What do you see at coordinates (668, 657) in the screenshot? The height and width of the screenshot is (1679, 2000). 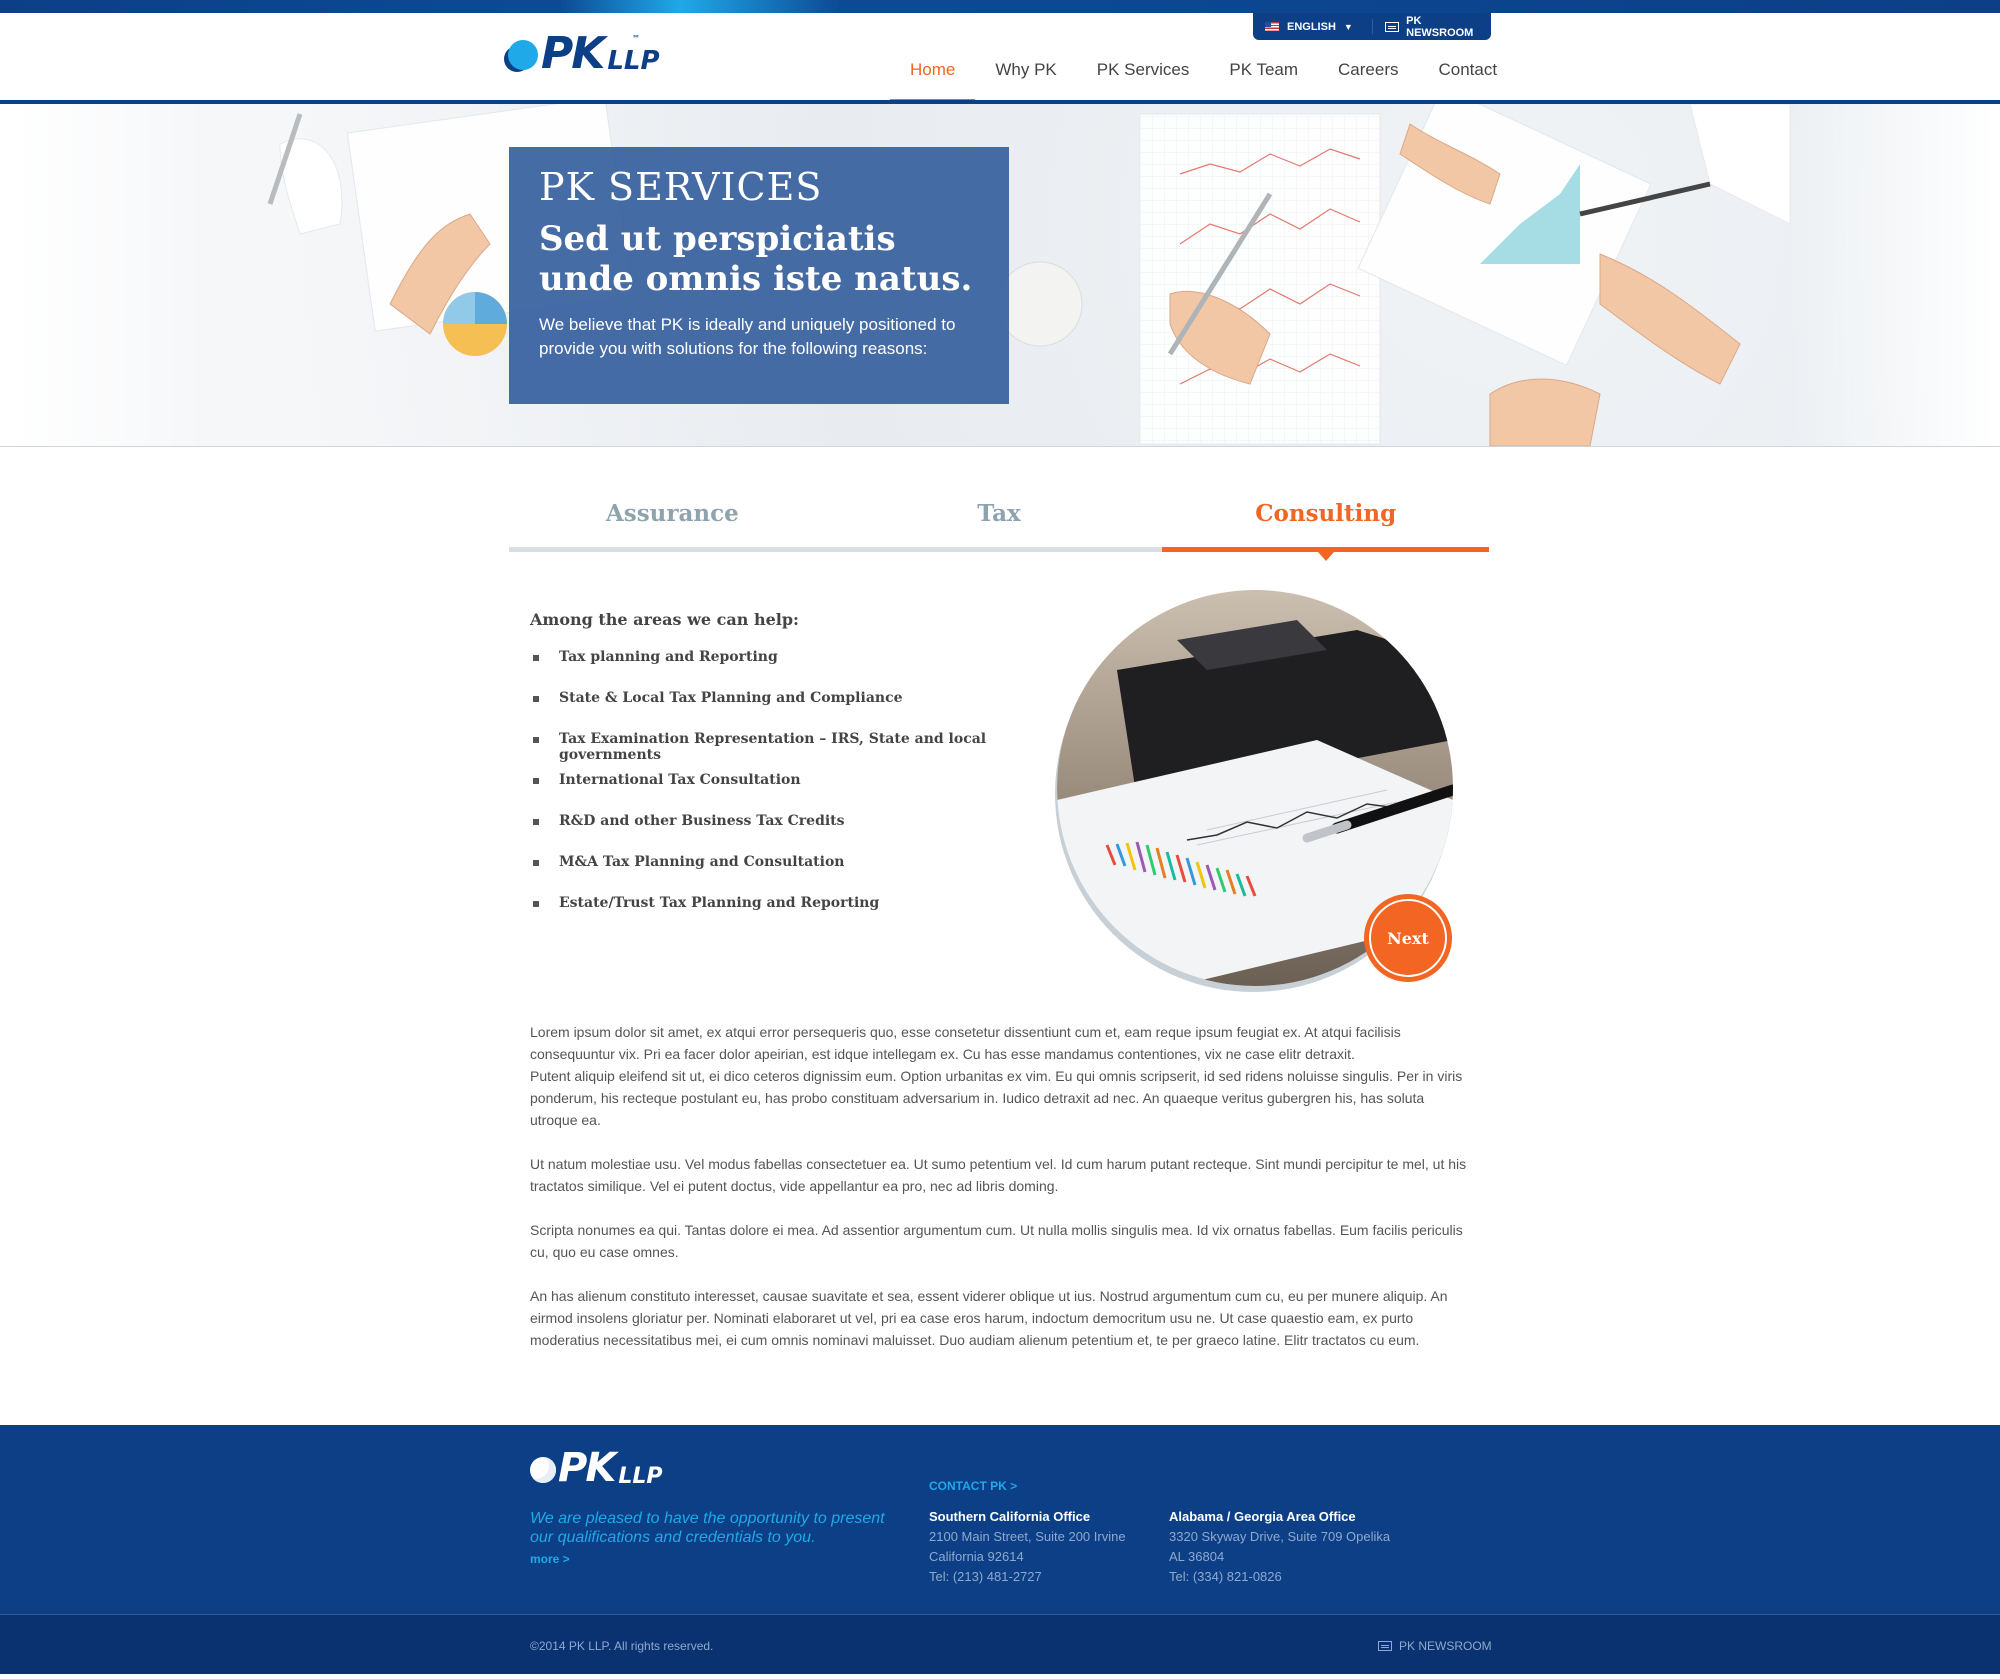 I see `list-item-label: Tax planning and Reporting` at bounding box center [668, 657].